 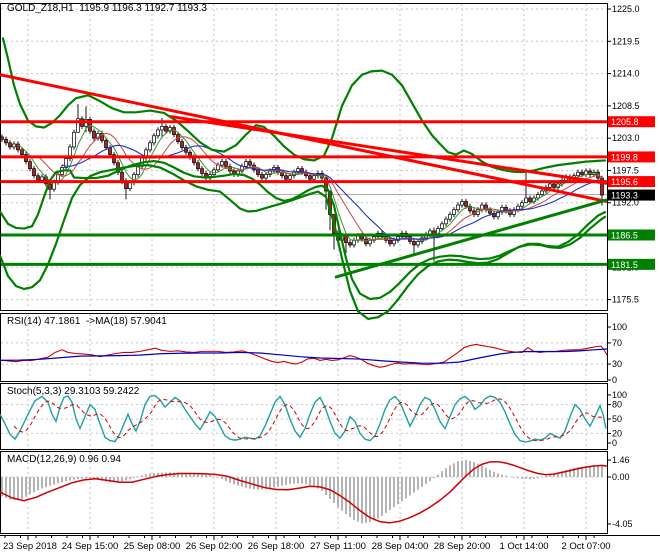 I want to click on price-badge-label: 1181.5, so click(x=624, y=265).